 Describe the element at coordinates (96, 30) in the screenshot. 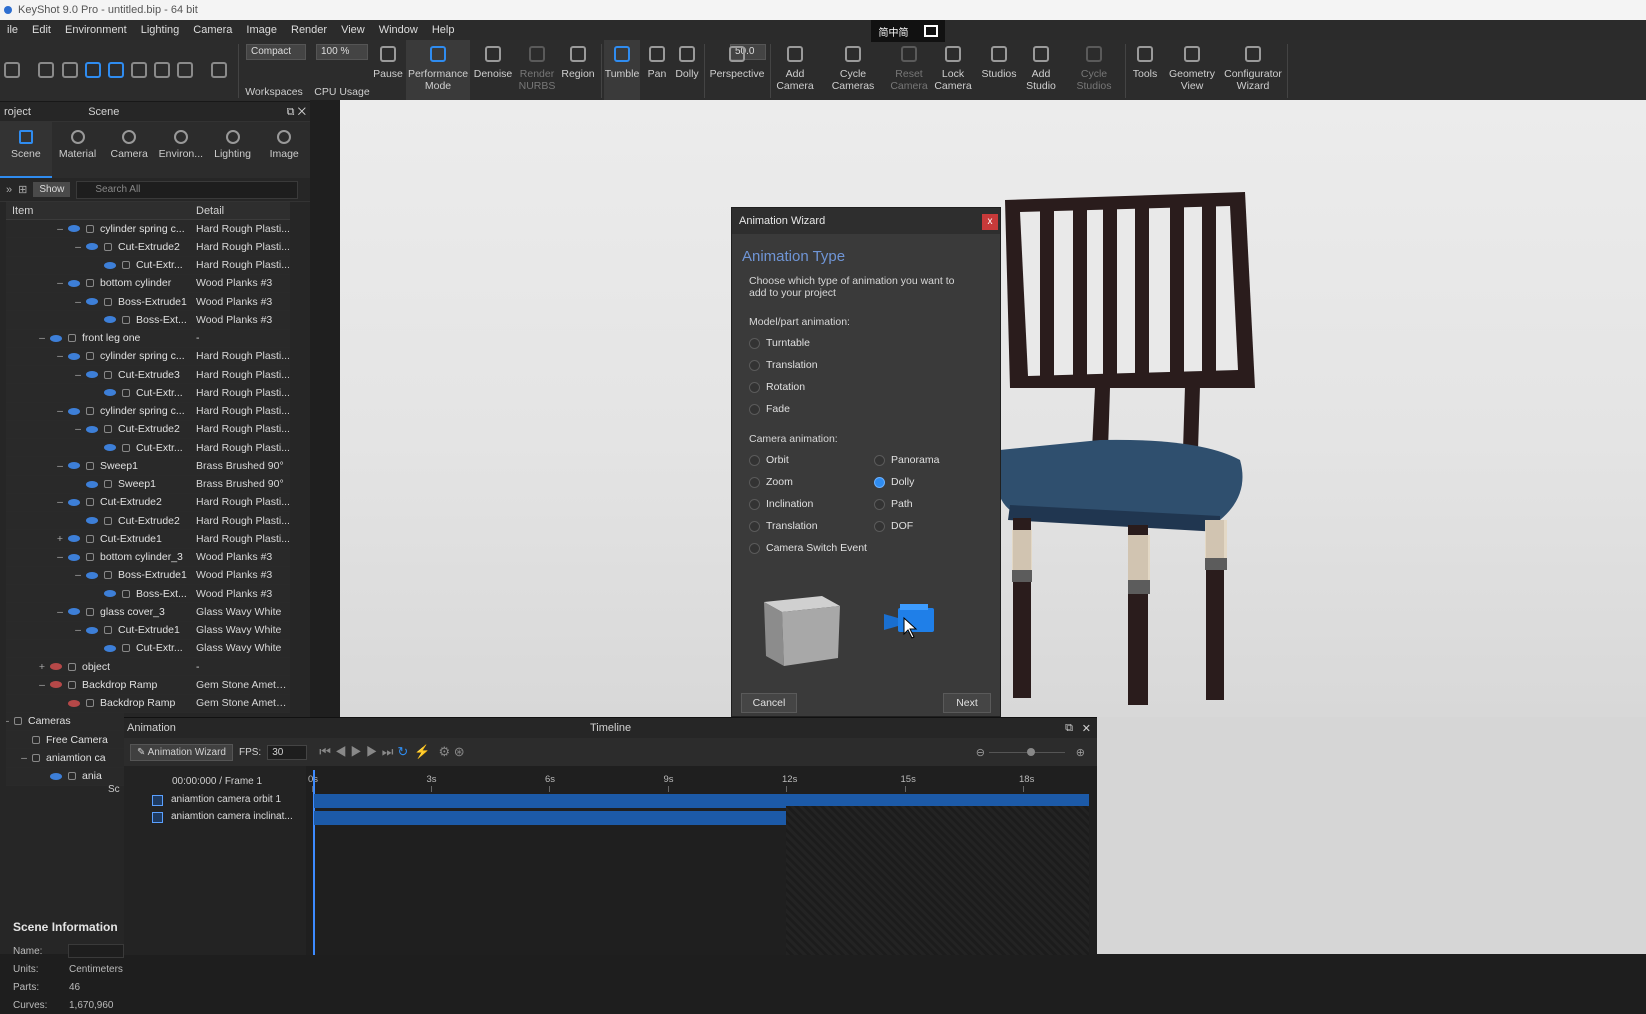

I see `menu-item-2: Environment` at that location.